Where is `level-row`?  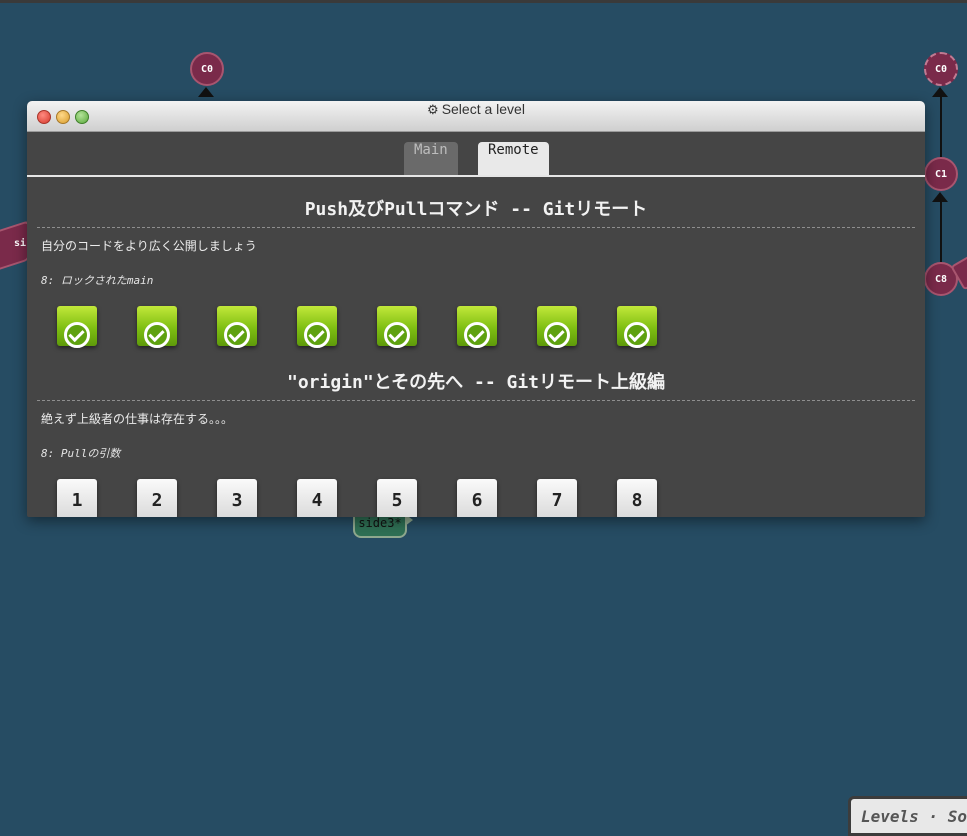
level-row is located at coordinates (476, 335).